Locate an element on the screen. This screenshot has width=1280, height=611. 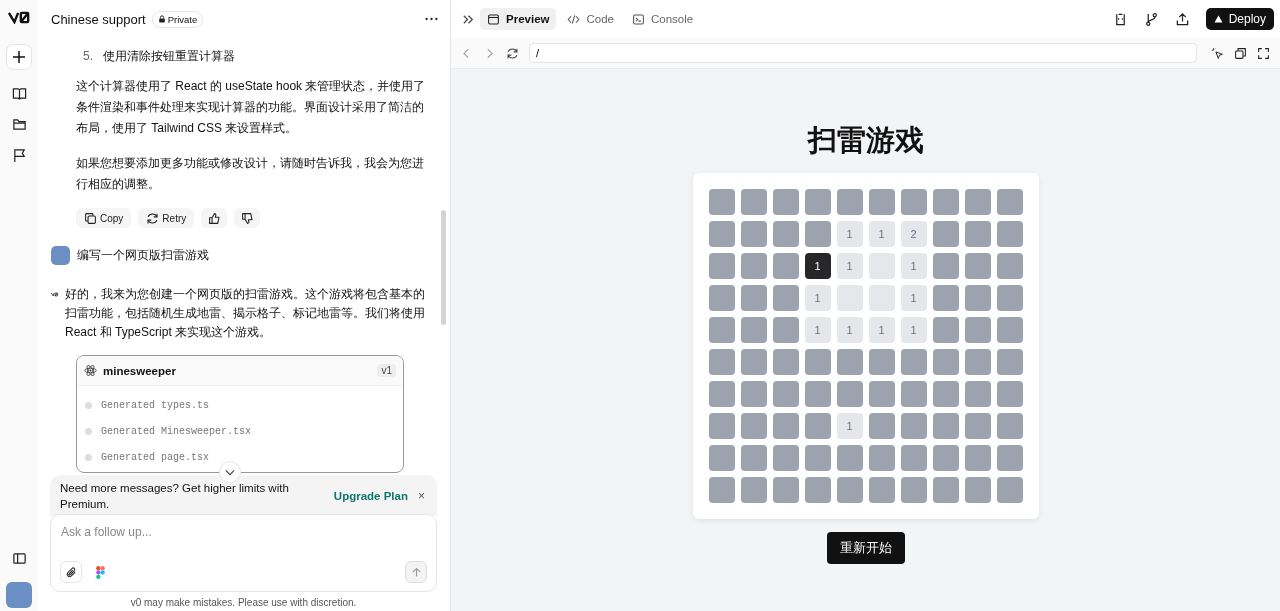
highlighted-cell: 1 is located at coordinates (817, 266).